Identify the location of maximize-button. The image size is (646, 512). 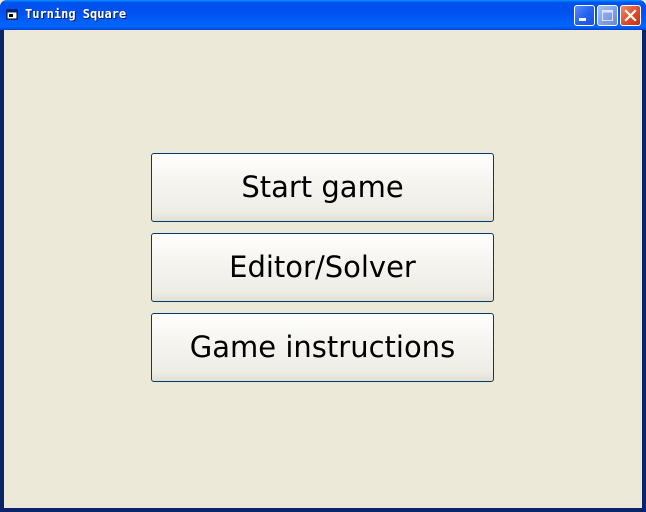
(607, 15).